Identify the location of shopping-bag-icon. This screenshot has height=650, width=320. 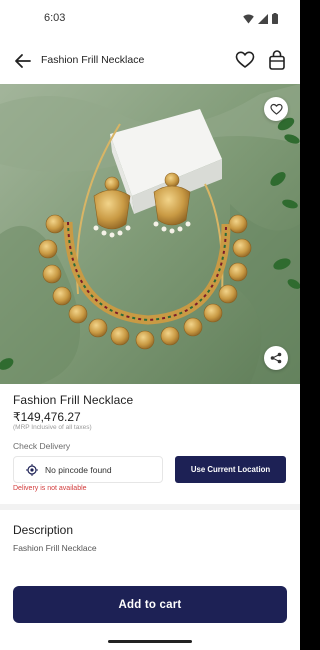
(277, 60).